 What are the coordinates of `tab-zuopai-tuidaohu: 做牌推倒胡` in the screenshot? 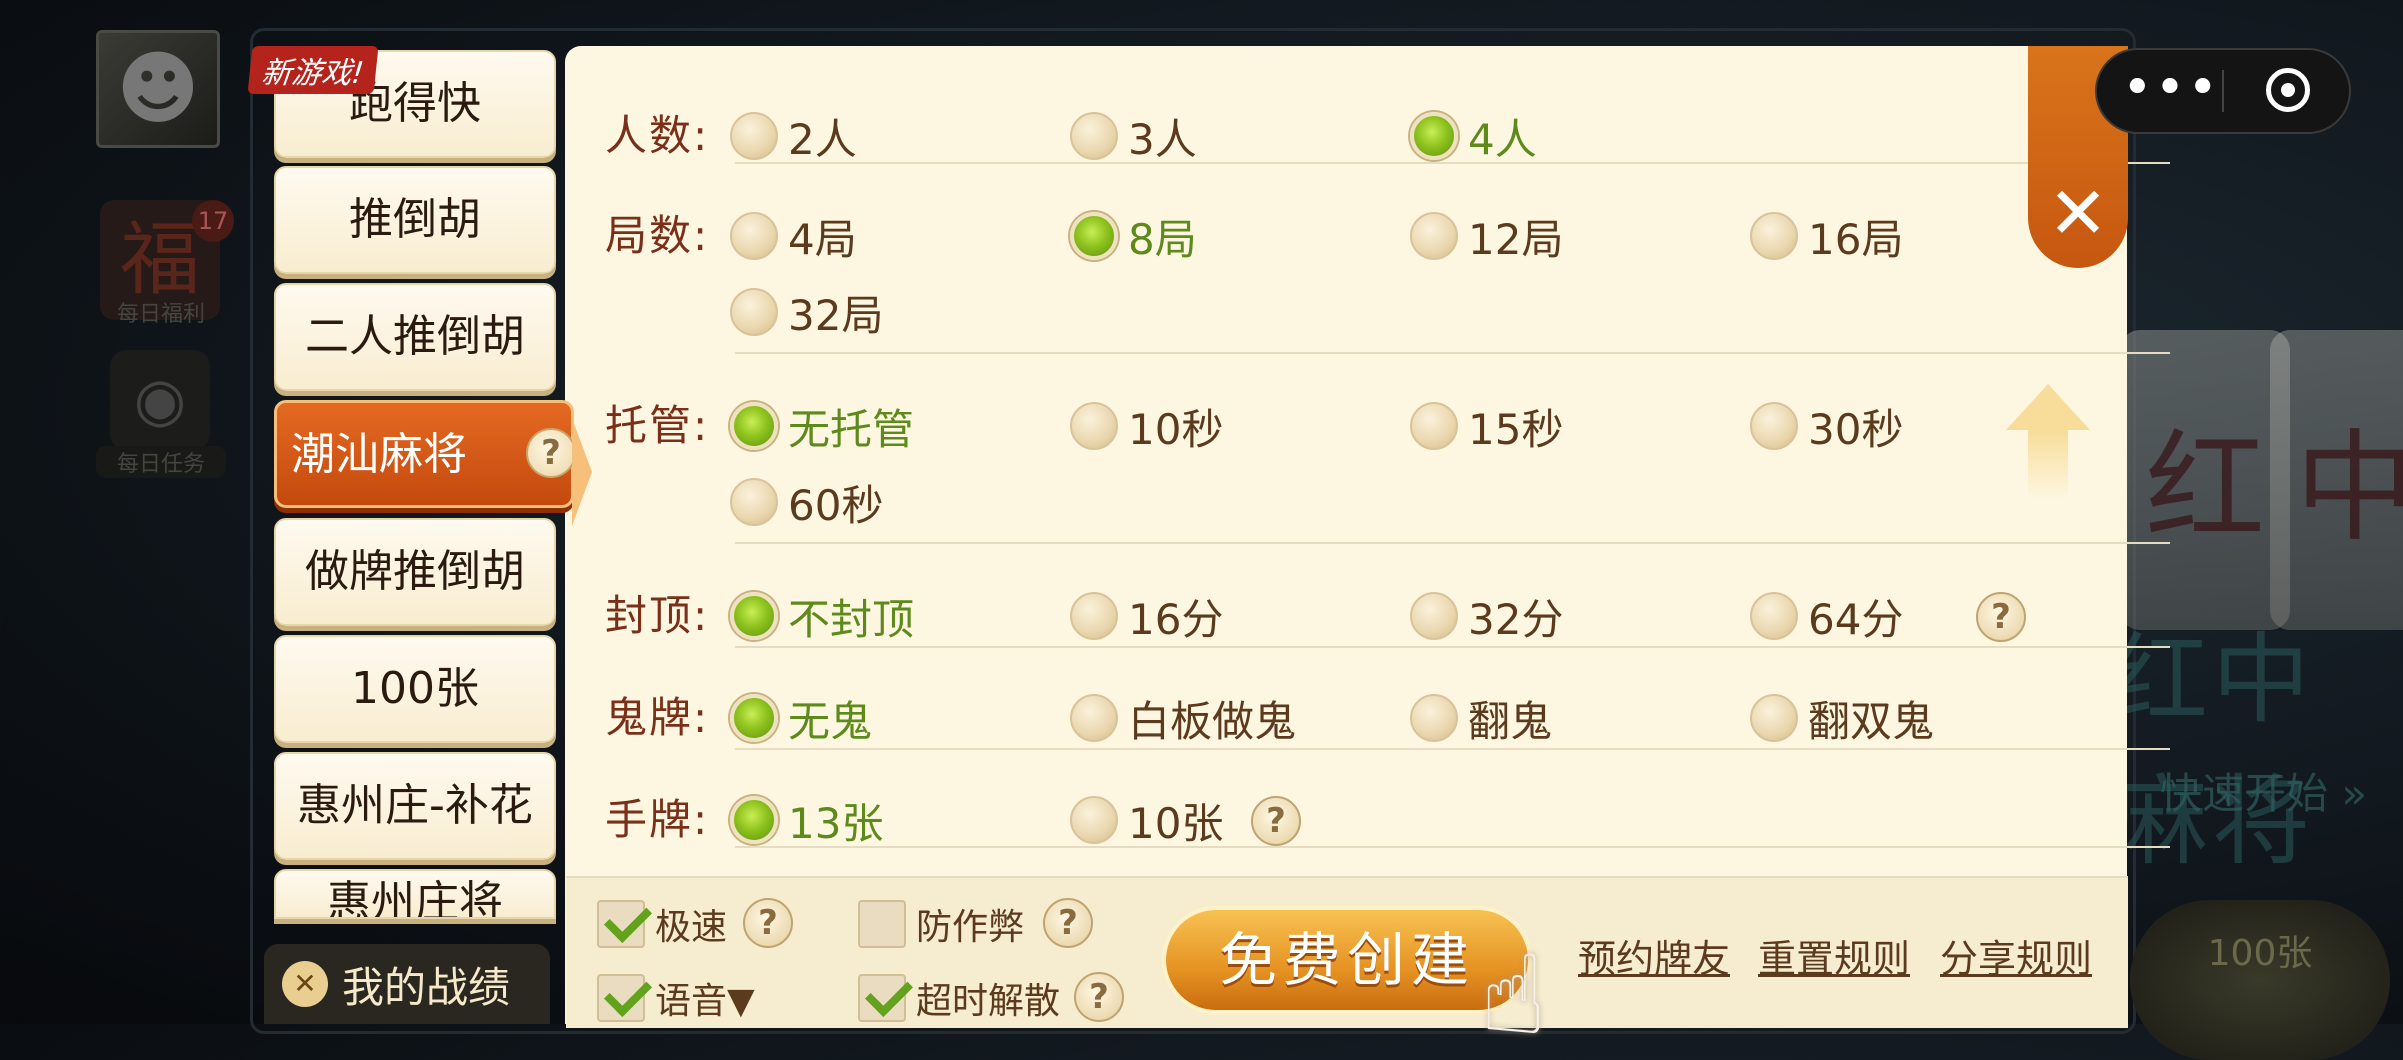 It's located at (415, 572).